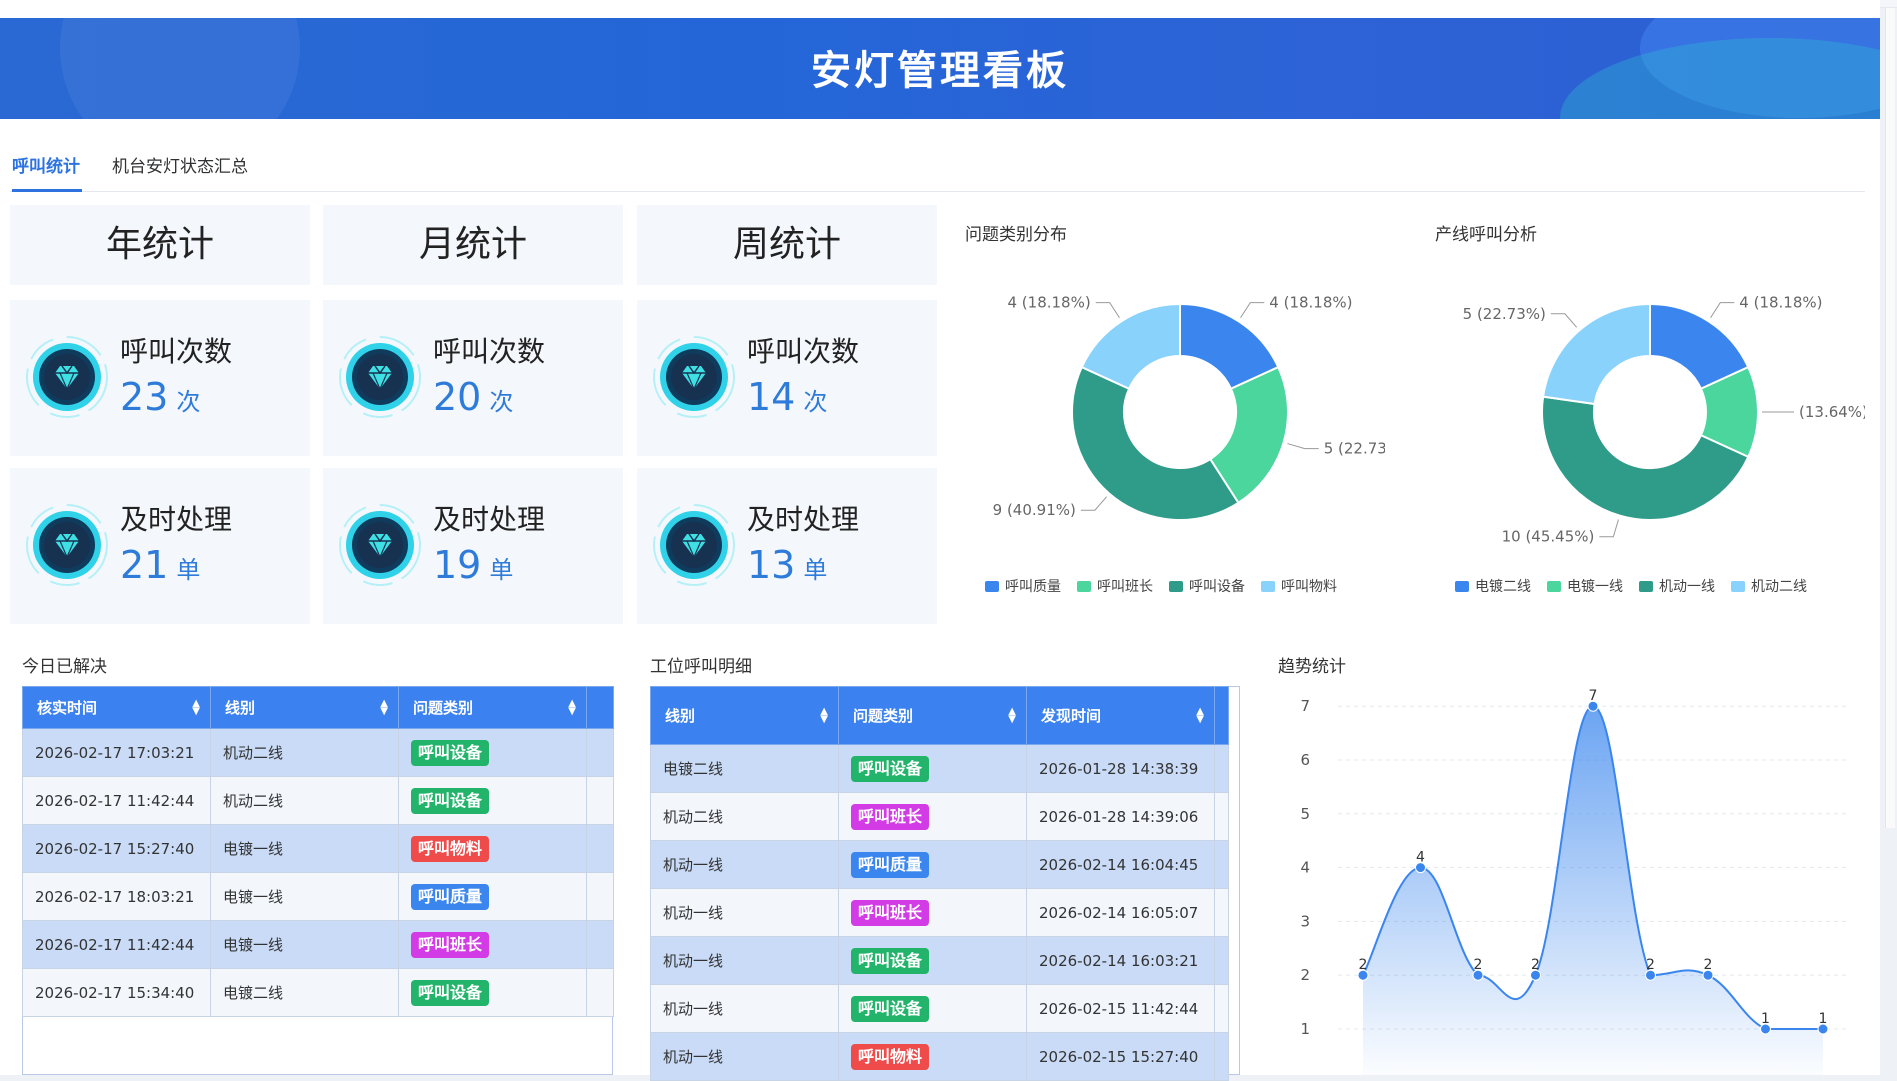  I want to click on cell-text: 机动二线, so click(253, 801).